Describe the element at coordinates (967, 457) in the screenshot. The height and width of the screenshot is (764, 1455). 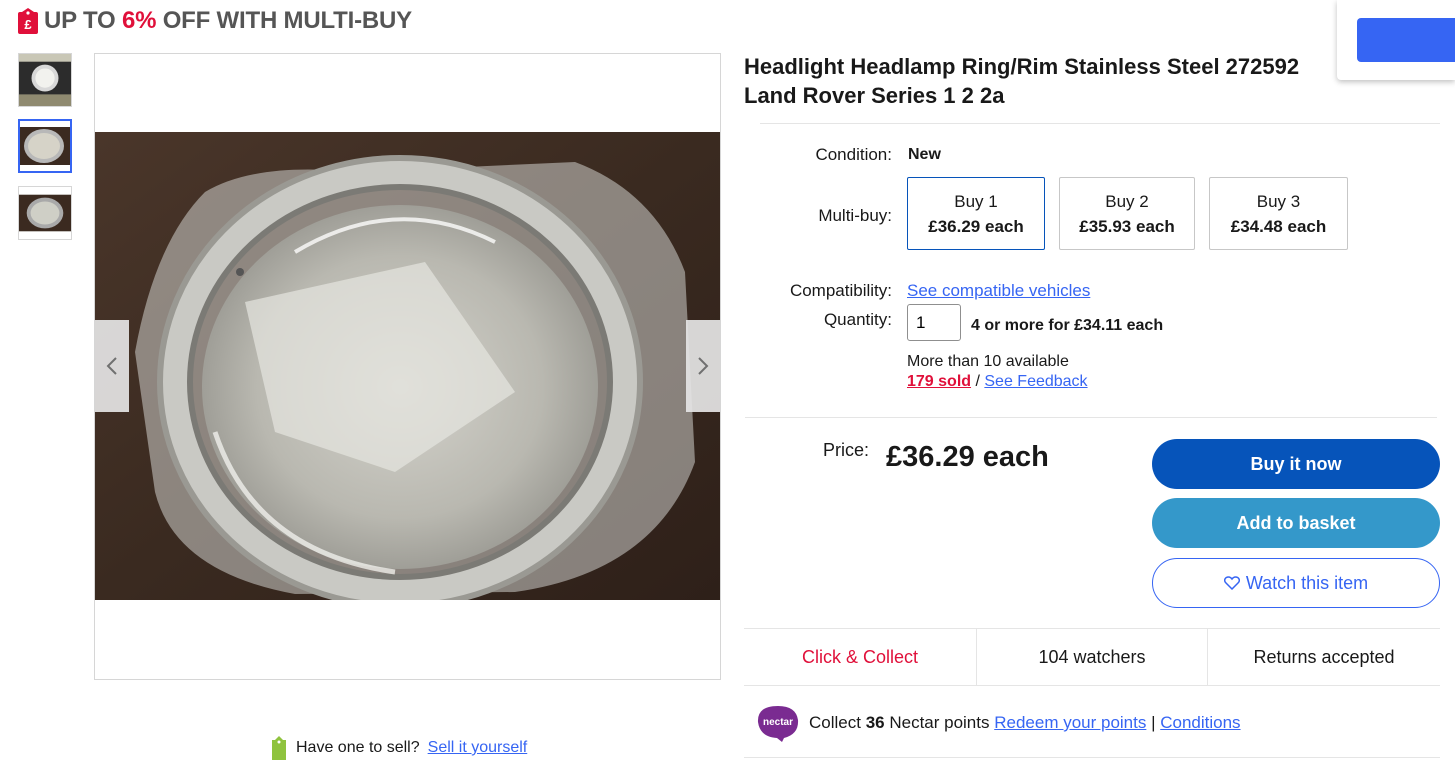
I see `price-value: £36.29 each` at that location.